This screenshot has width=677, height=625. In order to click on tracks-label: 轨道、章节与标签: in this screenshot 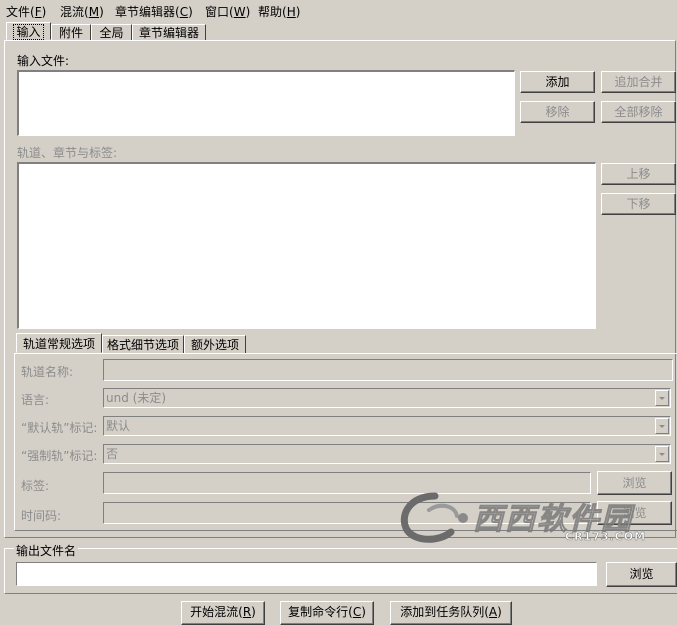, I will do `click(67, 153)`.